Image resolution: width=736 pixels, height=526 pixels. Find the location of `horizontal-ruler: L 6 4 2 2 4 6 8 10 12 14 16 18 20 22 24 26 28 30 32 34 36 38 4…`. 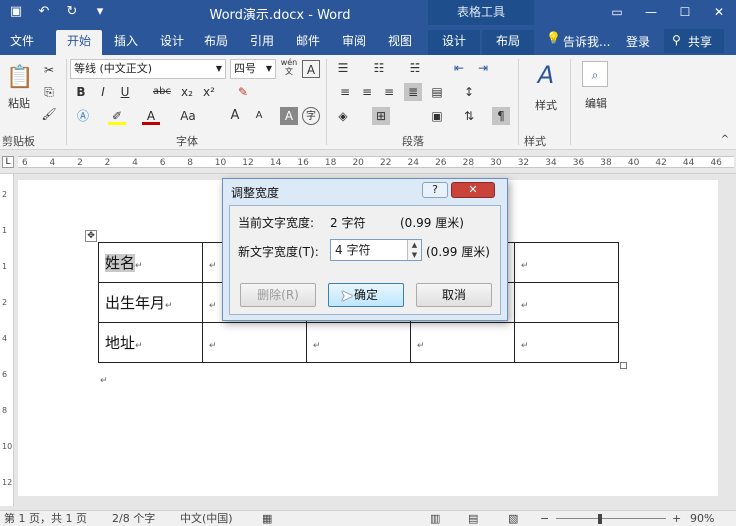

horizontal-ruler: L 6 4 2 2 4 6 8 10 12 14 16 18 20 22 24 26 28 30 32 34 36 38 4… is located at coordinates (368, 162).